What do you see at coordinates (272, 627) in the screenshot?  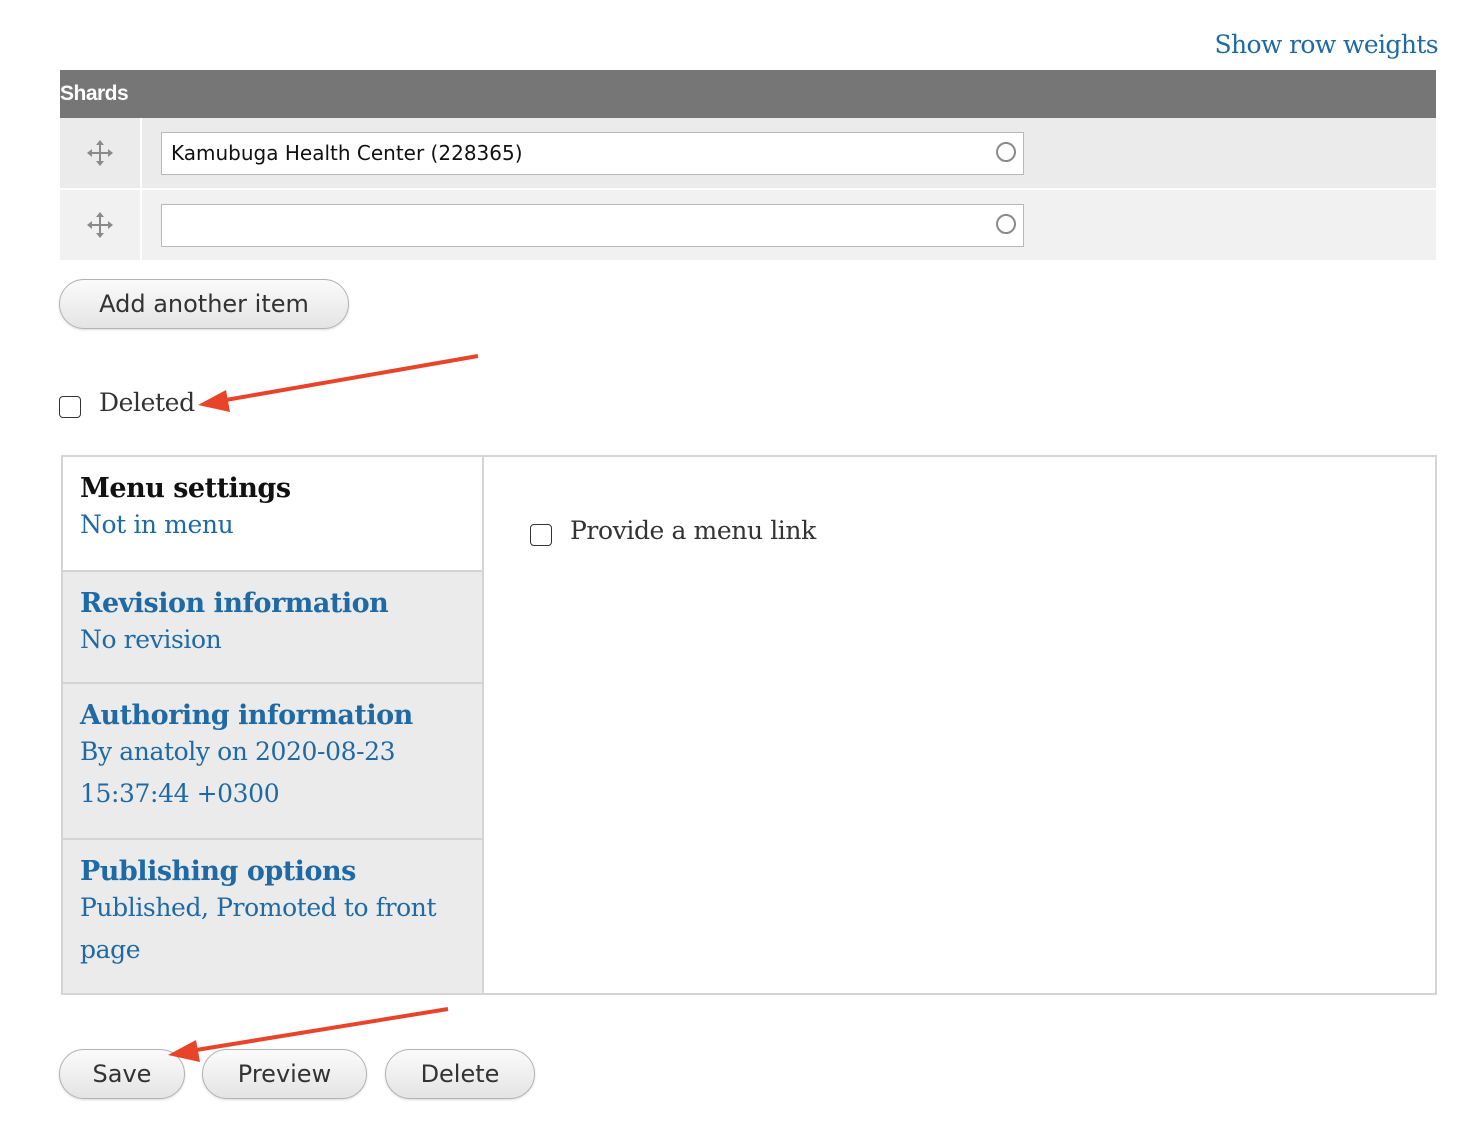 I see `tab-revision-information: Revision information No revision` at bounding box center [272, 627].